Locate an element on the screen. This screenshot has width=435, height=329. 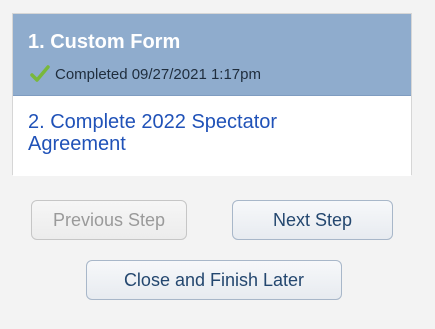
step-link: 2. Complete 2022 Spectator Agreement is located at coordinates (193, 133).